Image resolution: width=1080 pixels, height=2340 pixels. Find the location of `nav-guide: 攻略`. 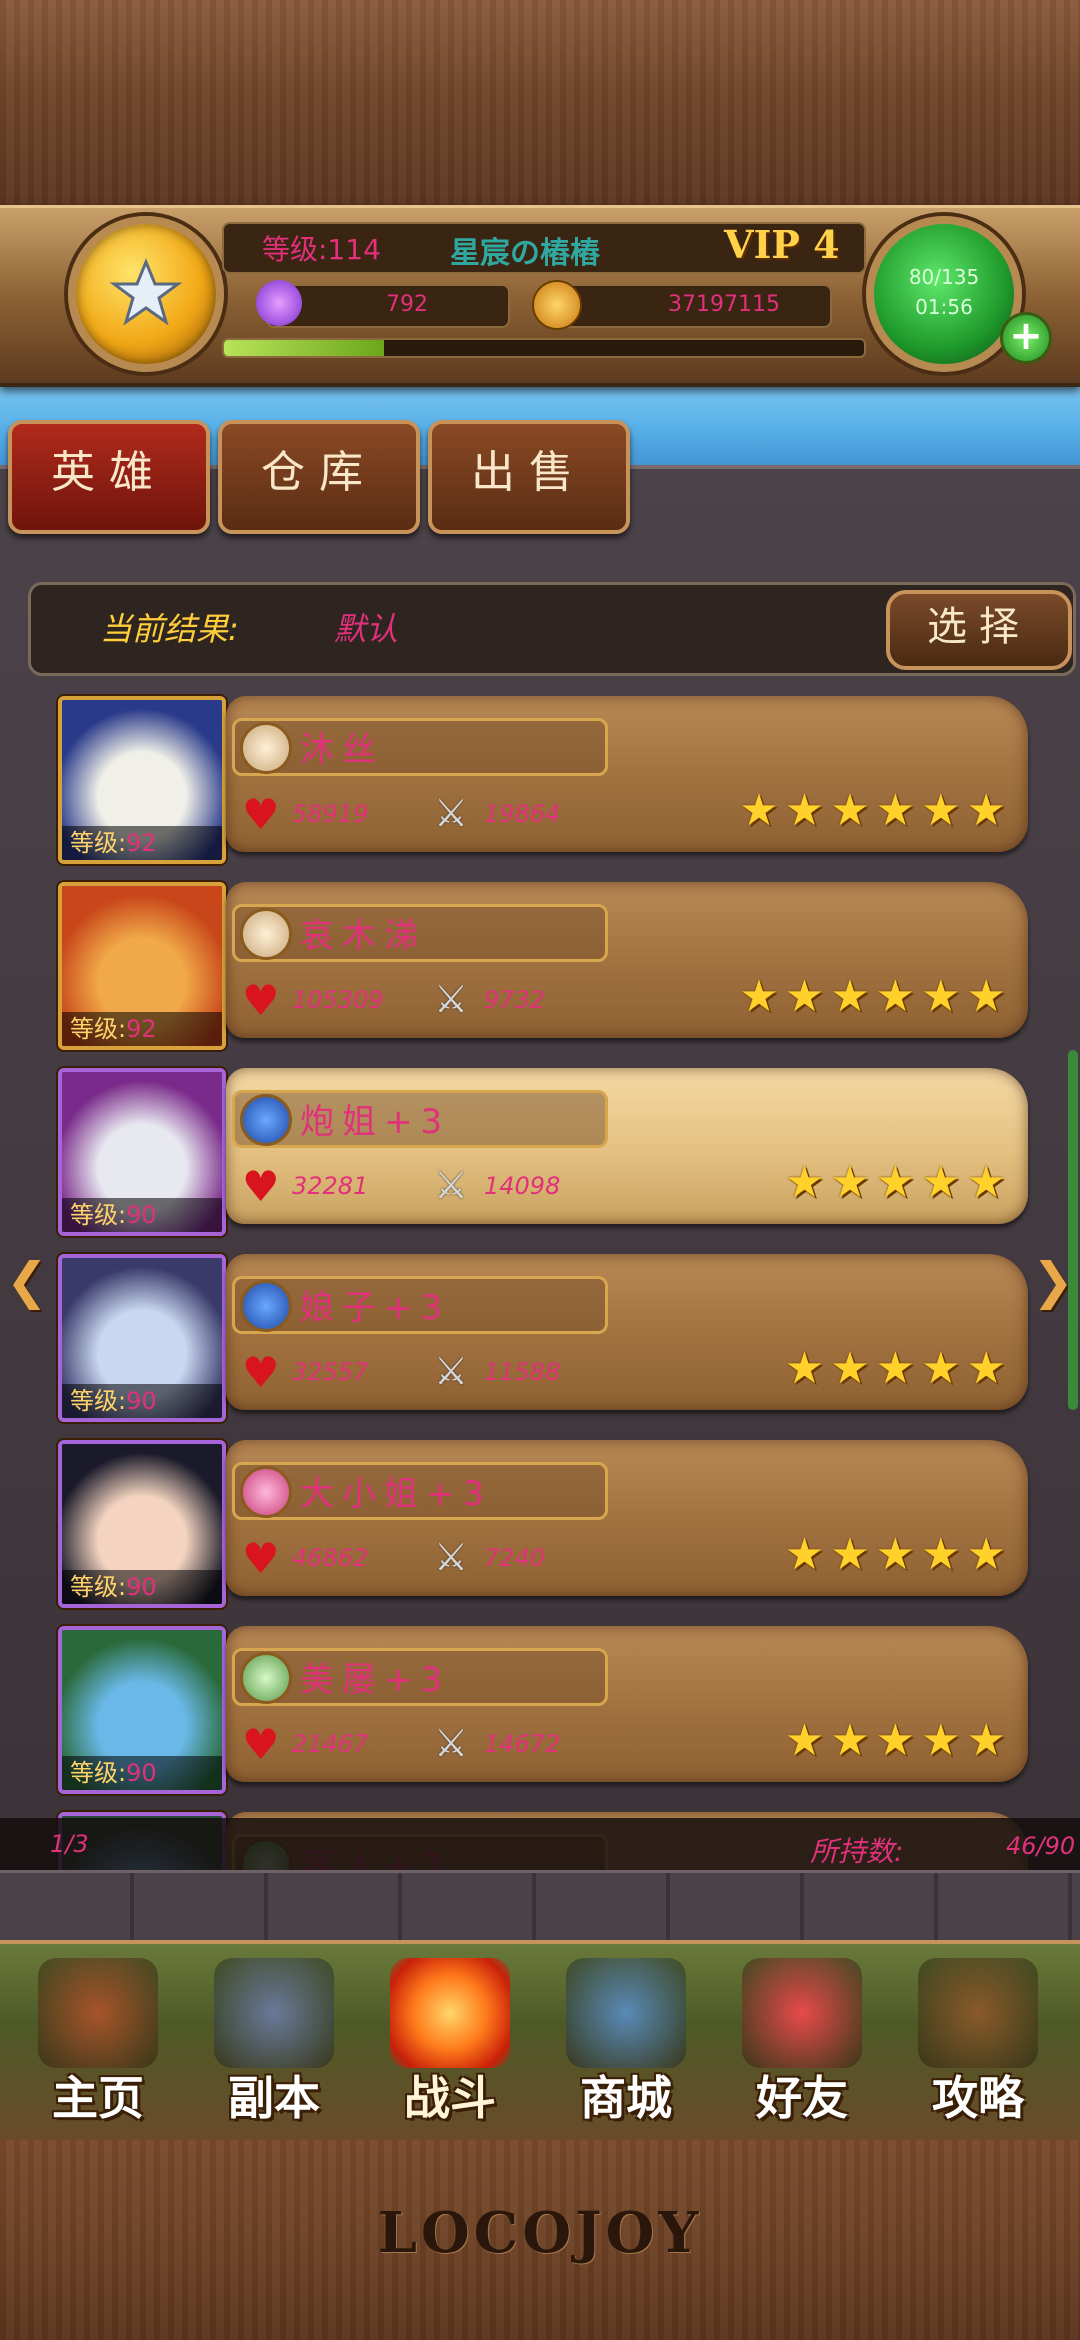

nav-guide: 攻略 is located at coordinates (978, 2048).